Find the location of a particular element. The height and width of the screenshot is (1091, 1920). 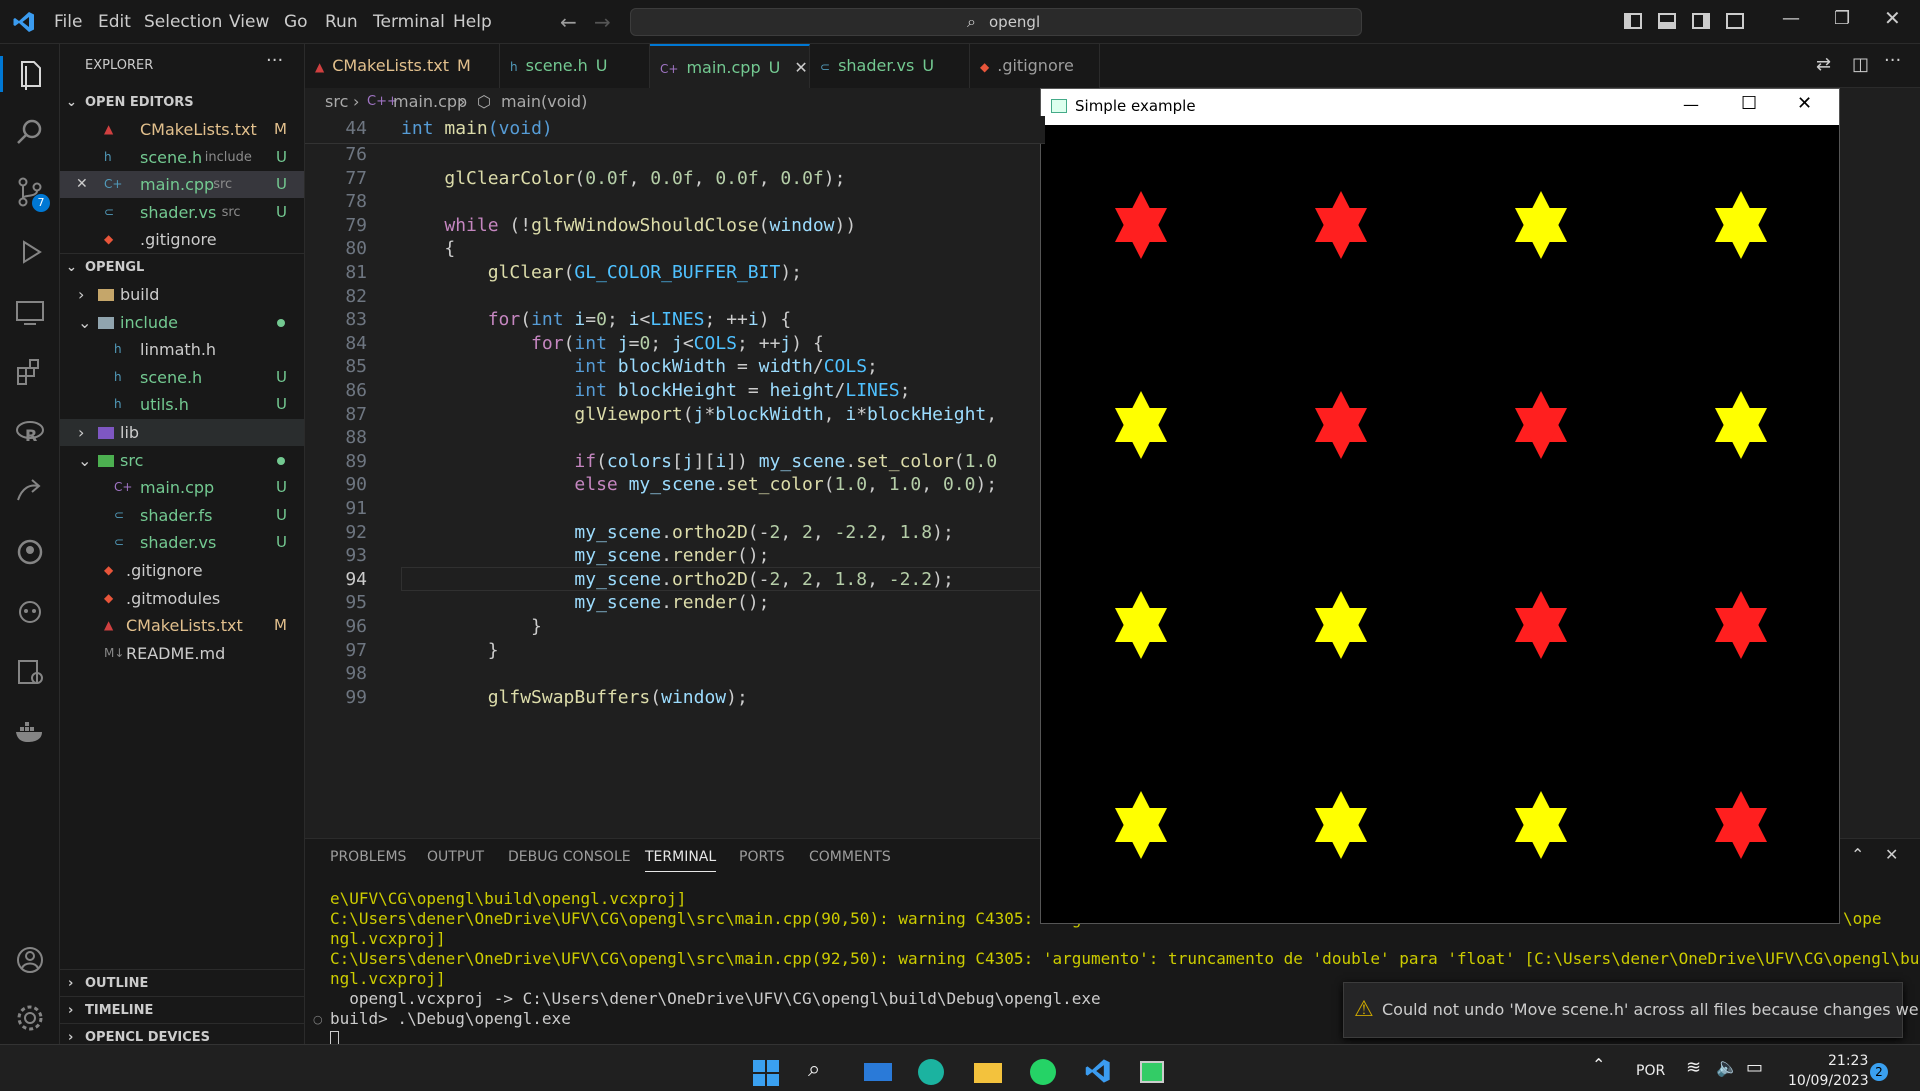

windows-start-icon is located at coordinates (766, 1072).